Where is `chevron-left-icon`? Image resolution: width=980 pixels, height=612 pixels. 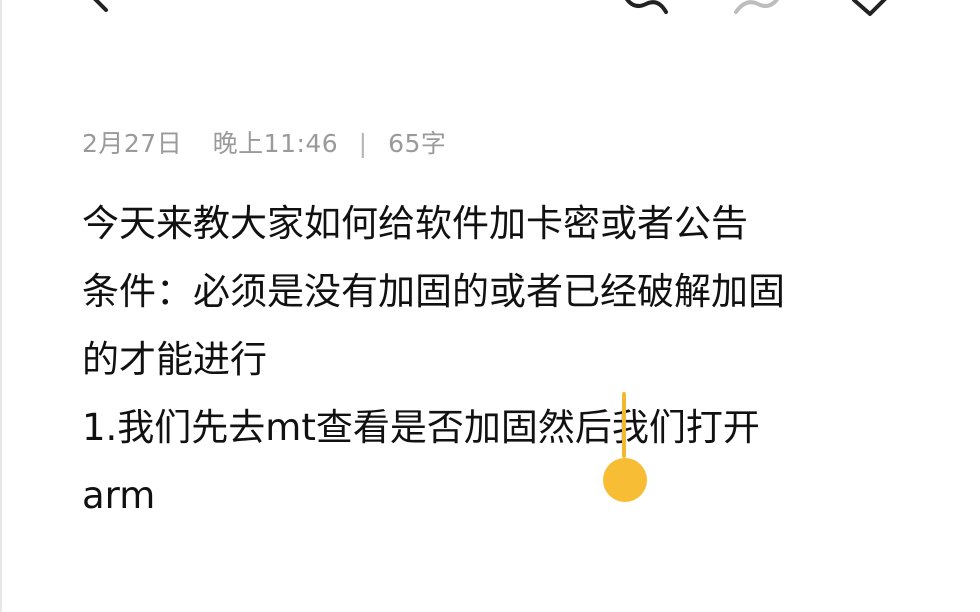 chevron-left-icon is located at coordinates (100, 10).